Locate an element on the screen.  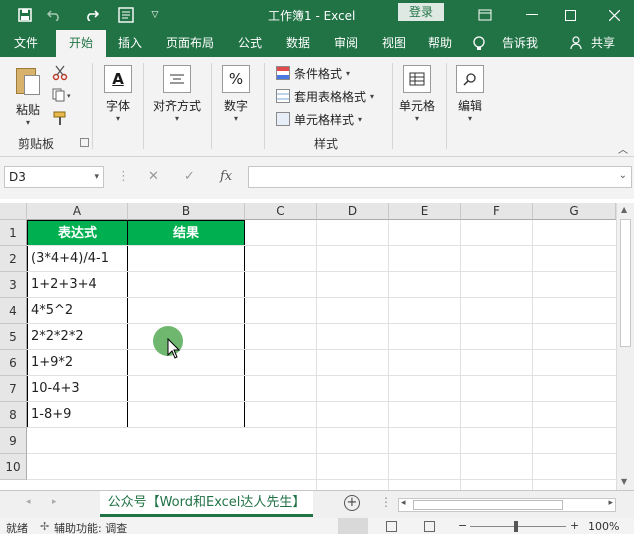
insert-function-icon: fx is located at coordinates (226, 177).